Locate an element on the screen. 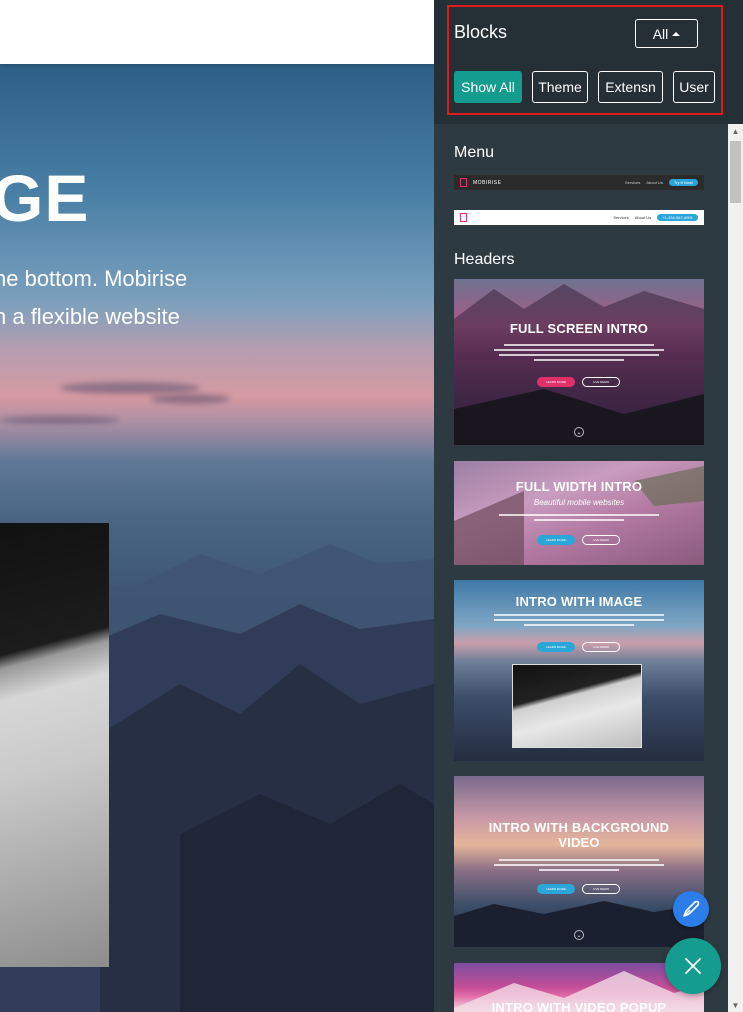 The width and height of the screenshot is (743, 1012). filter-user-button: User is located at coordinates (694, 87).